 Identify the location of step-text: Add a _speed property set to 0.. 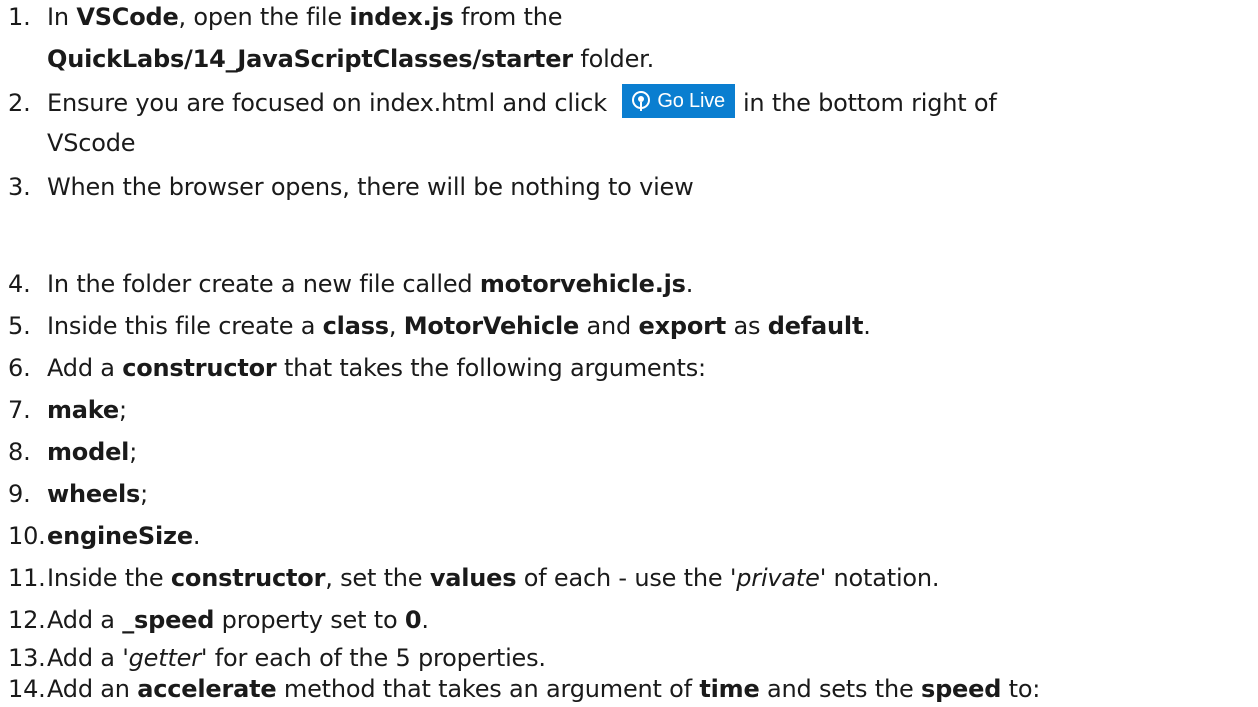
(238, 620).